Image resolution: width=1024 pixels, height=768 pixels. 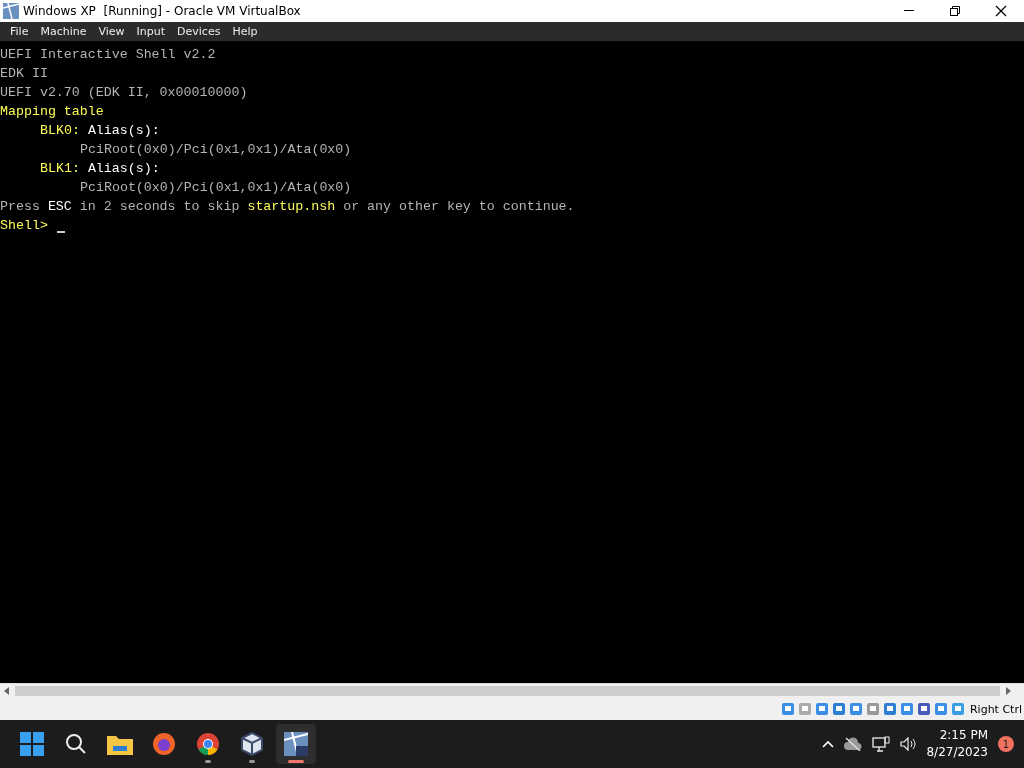 What do you see at coordinates (108, 55) in the screenshot?
I see `console-line: UEFI Interactive Shell v2.2` at bounding box center [108, 55].